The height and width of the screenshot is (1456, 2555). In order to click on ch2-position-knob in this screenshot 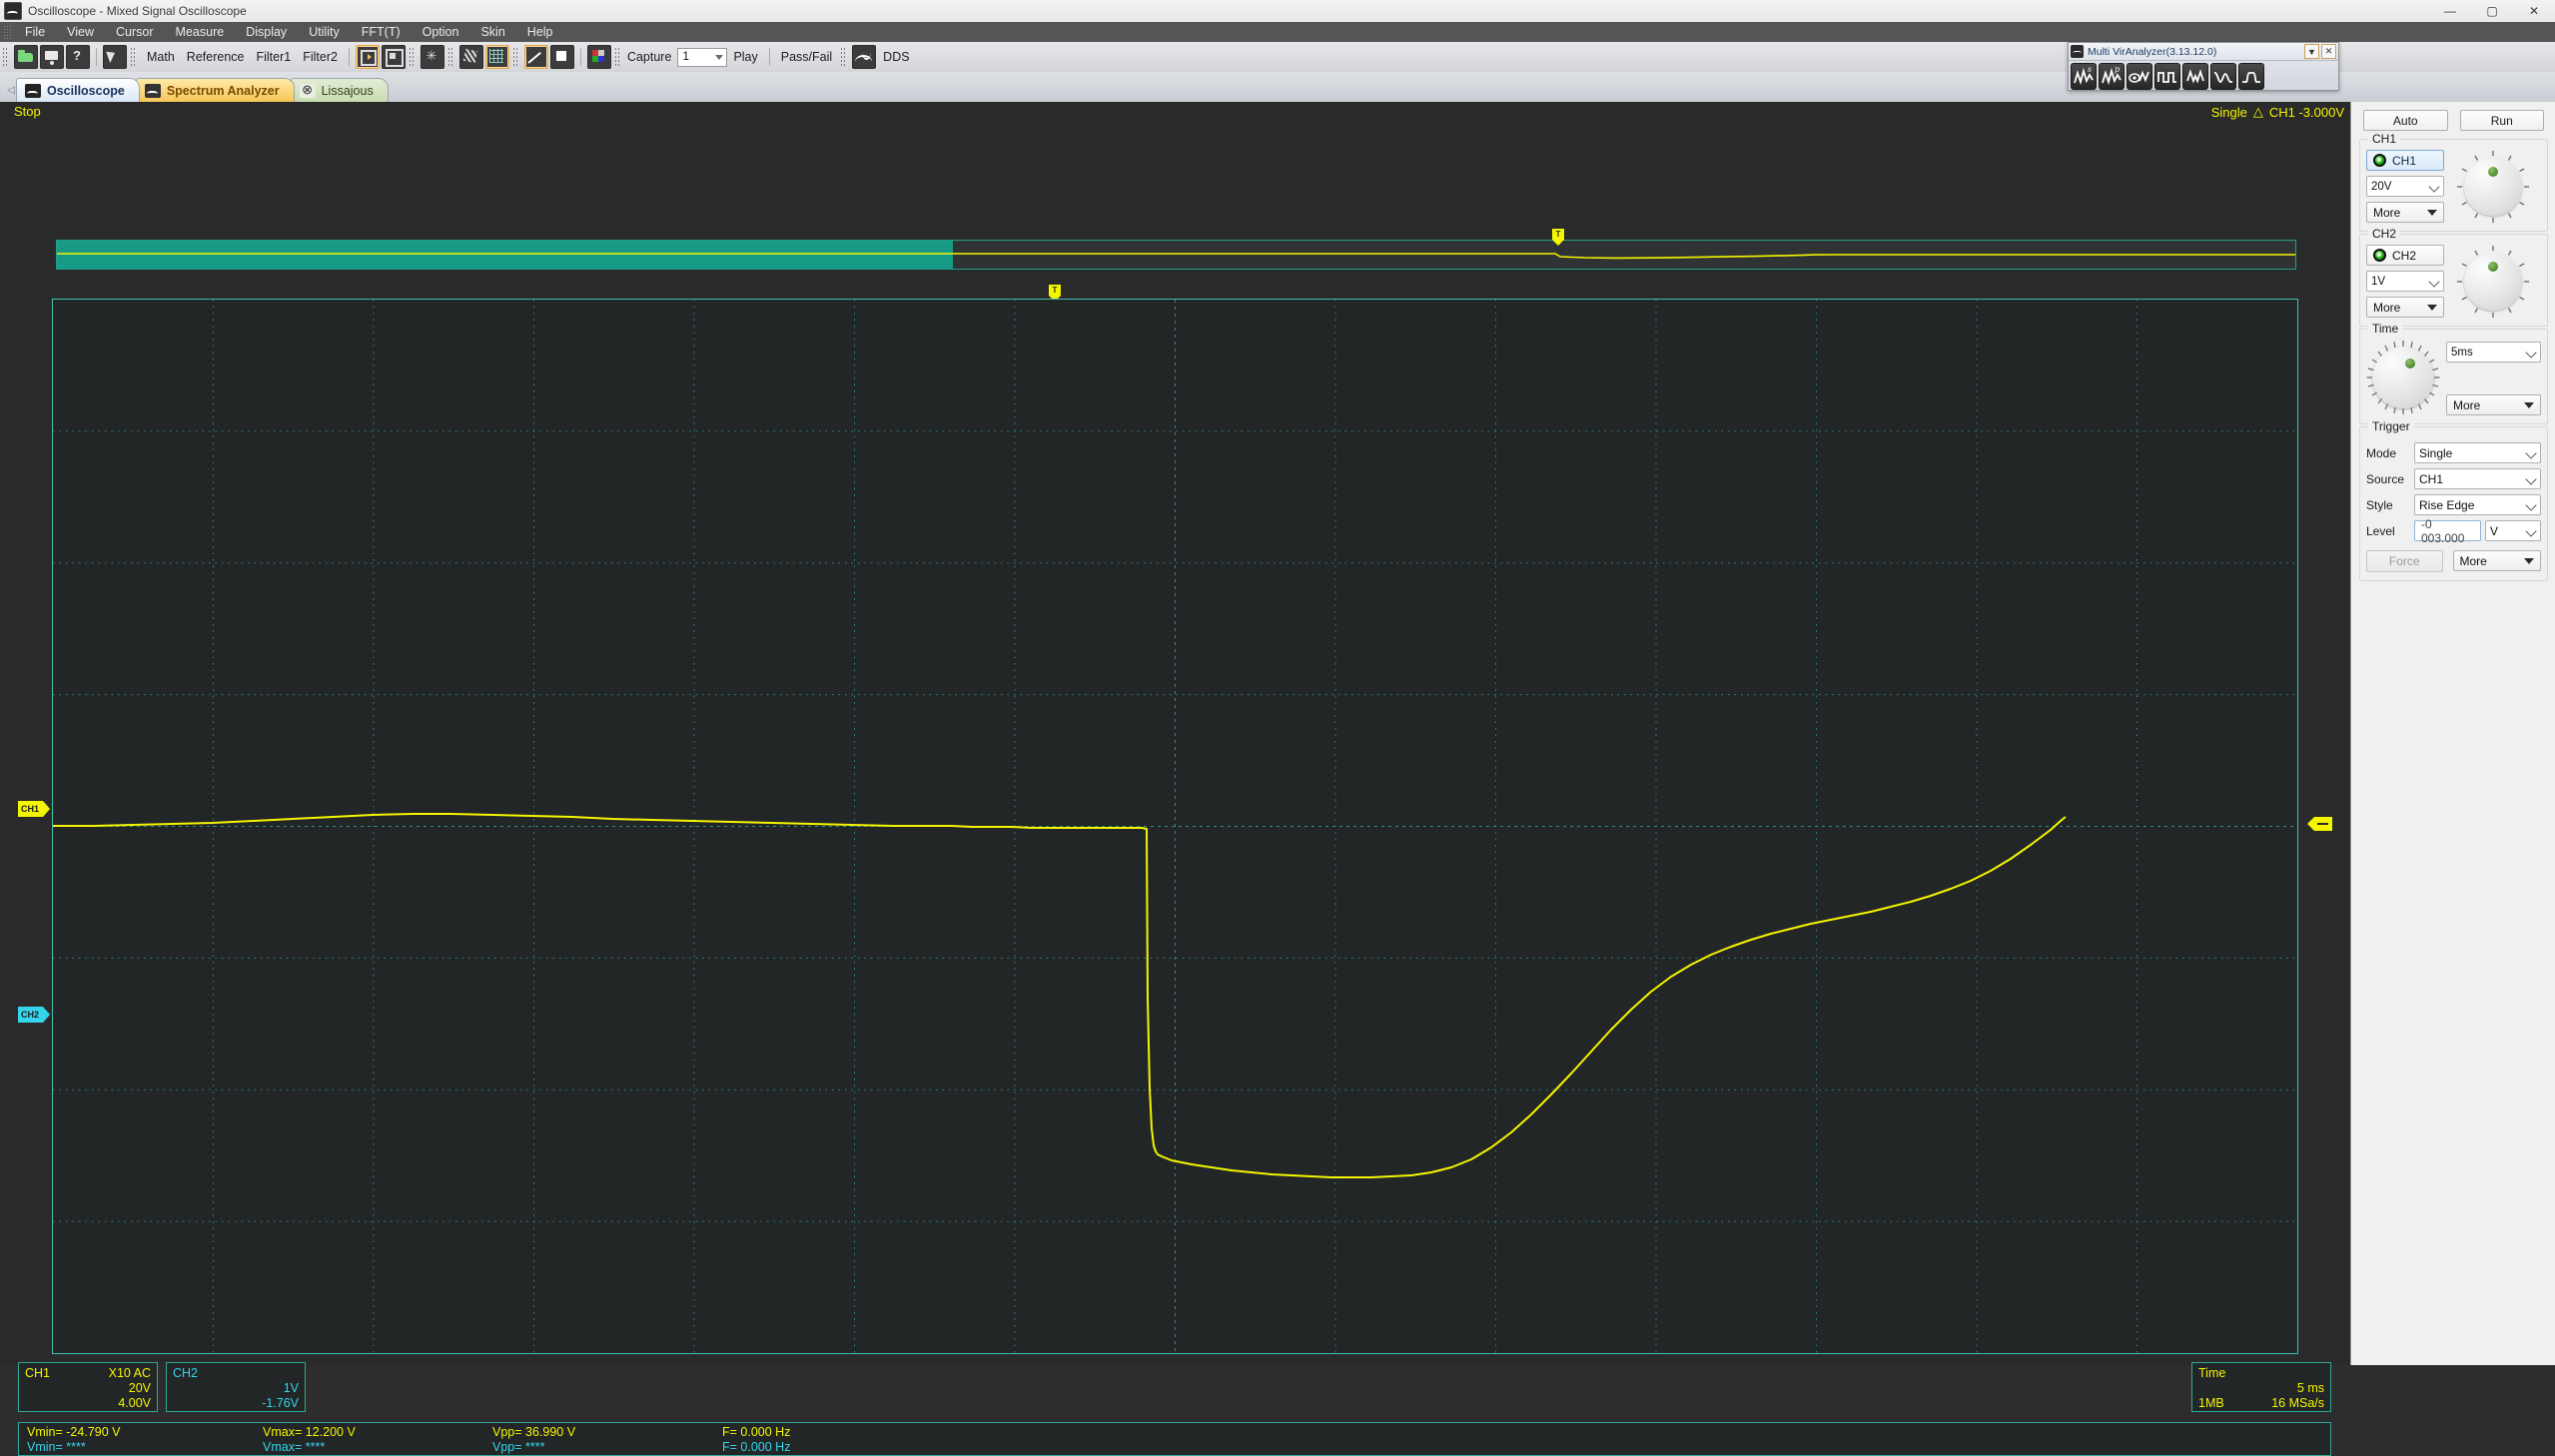, I will do `click(2492, 281)`.